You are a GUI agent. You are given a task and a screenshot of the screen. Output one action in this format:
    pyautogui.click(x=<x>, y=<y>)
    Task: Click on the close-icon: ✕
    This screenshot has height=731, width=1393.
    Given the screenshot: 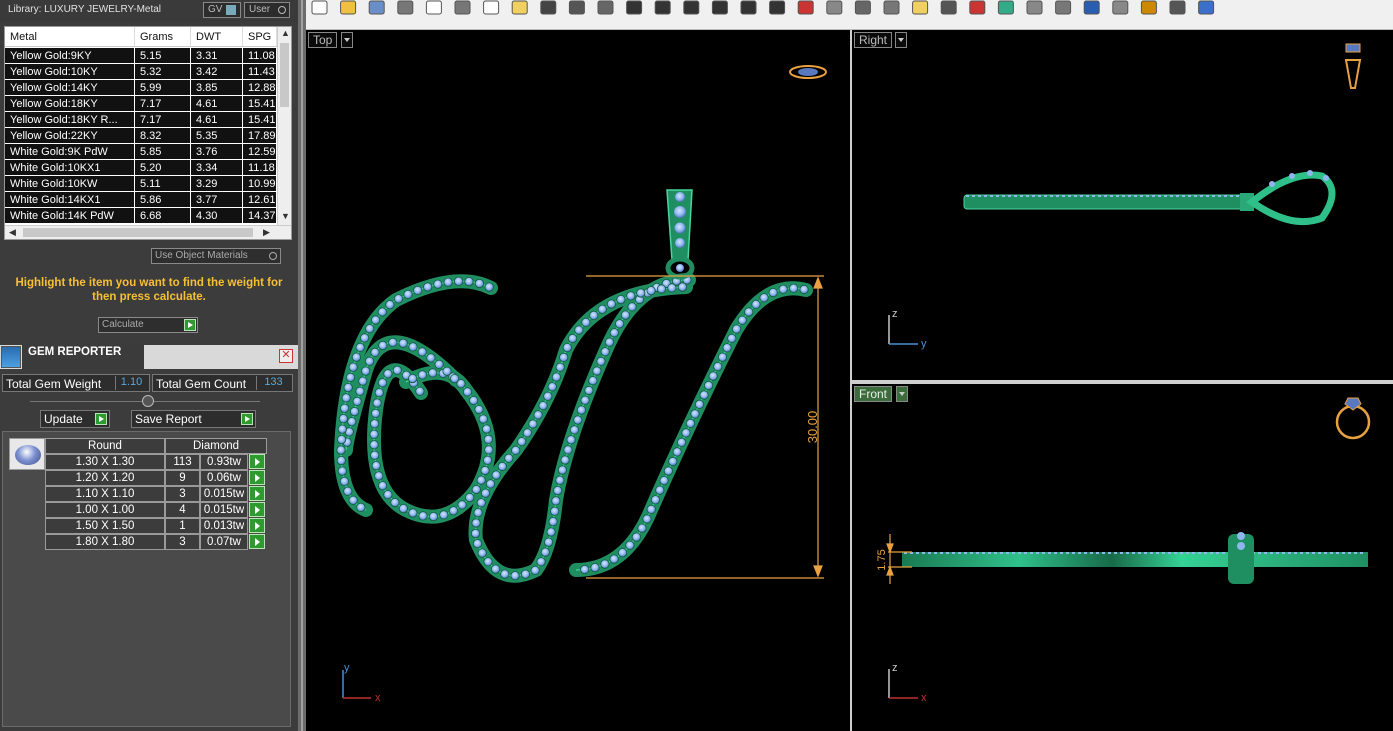 What is the action you would take?
    pyautogui.click(x=286, y=356)
    